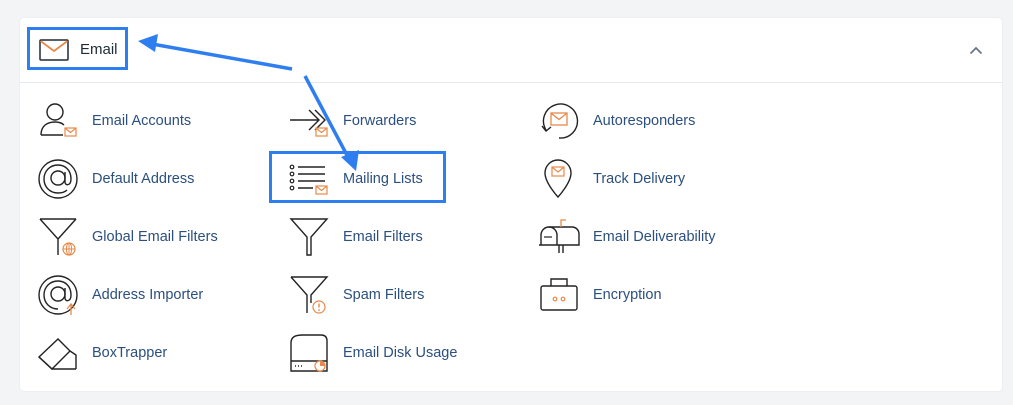  Describe the element at coordinates (383, 237) in the screenshot. I see `item-label: Email Filters` at that location.